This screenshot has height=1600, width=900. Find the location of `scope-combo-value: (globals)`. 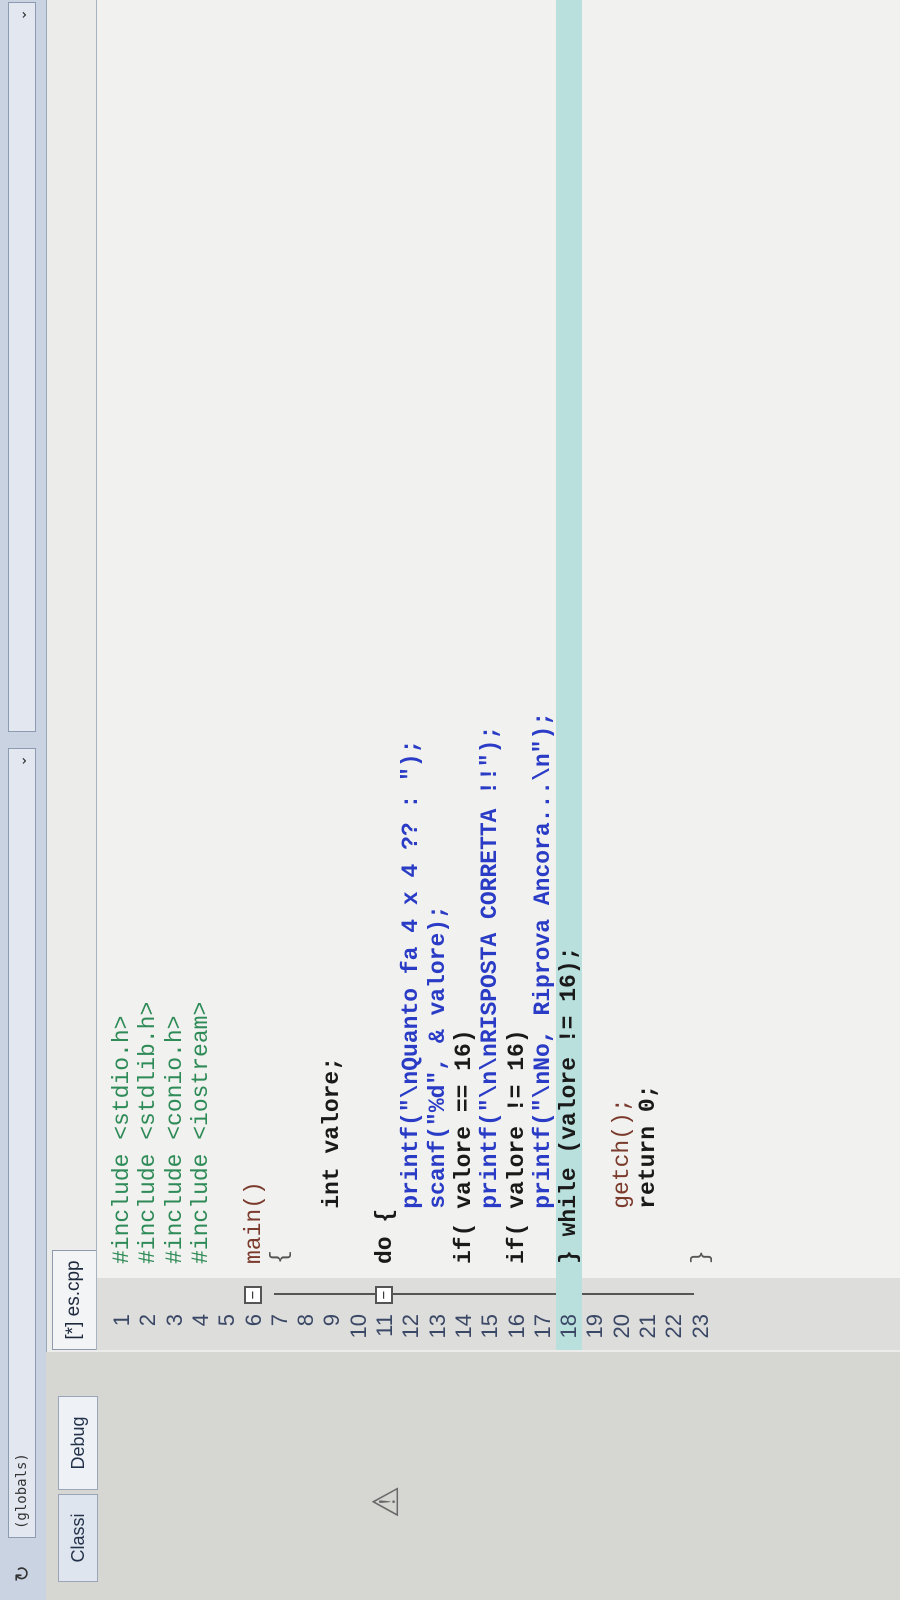

scope-combo-value: (globals) is located at coordinates (22, 1491).